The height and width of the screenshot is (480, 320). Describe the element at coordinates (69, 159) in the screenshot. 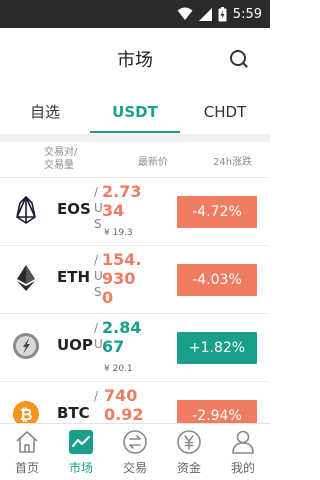

I see `column-pair-volume: 交易对/ 交易量` at that location.